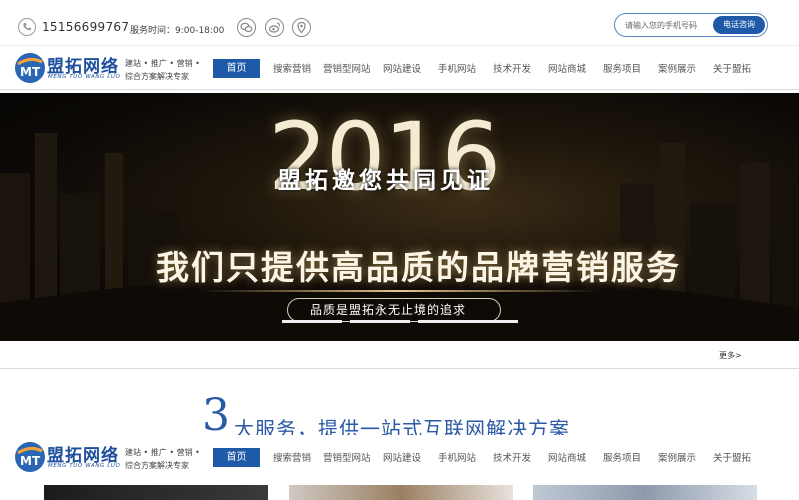 The width and height of the screenshot is (799, 500). I want to click on services-number: 3, so click(216, 415).